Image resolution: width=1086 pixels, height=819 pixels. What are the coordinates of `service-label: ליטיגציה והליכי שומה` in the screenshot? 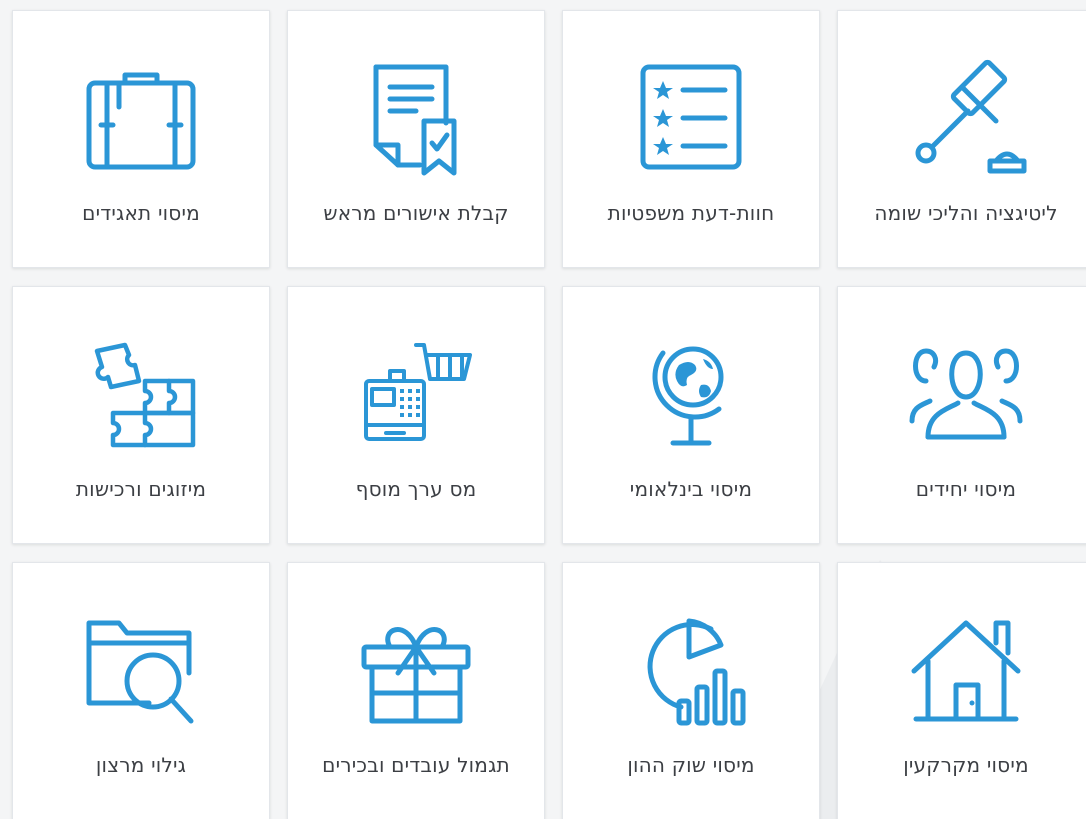 It's located at (966, 213).